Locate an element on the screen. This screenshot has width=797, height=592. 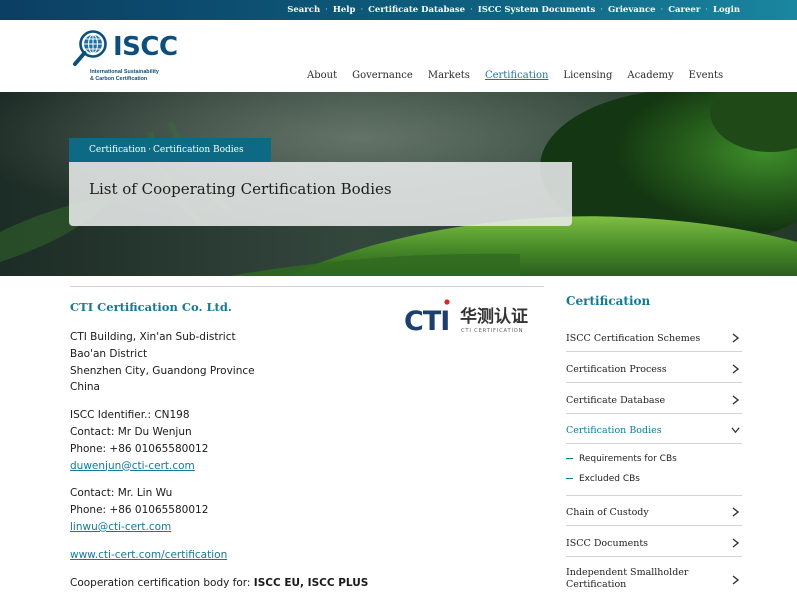
sidebar-title: Certification is located at coordinates (608, 301).